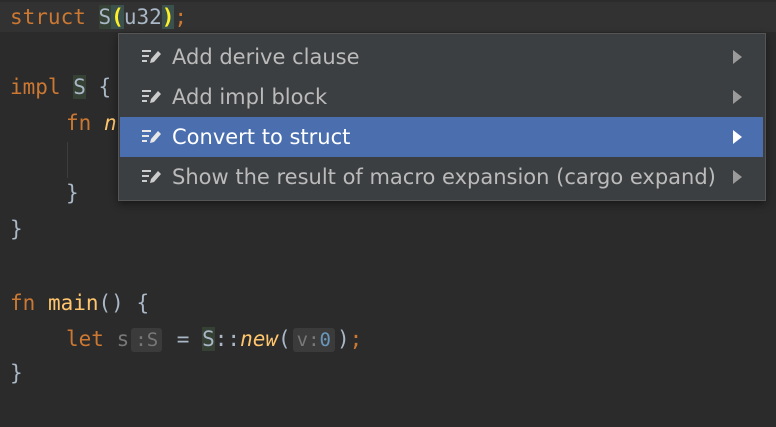 The width and height of the screenshot is (776, 427). I want to click on code-line-4: fn n, so click(91, 123).